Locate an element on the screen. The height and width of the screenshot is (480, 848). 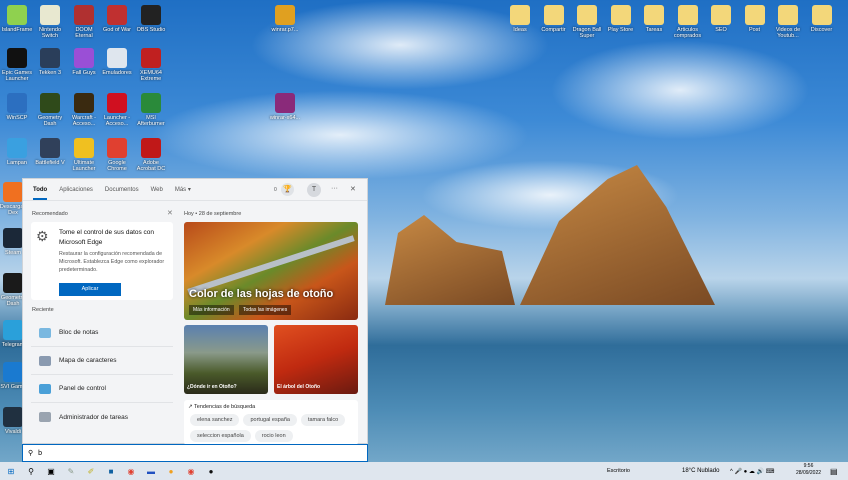
chrome-icon: ◉ is located at coordinates (131, 471).